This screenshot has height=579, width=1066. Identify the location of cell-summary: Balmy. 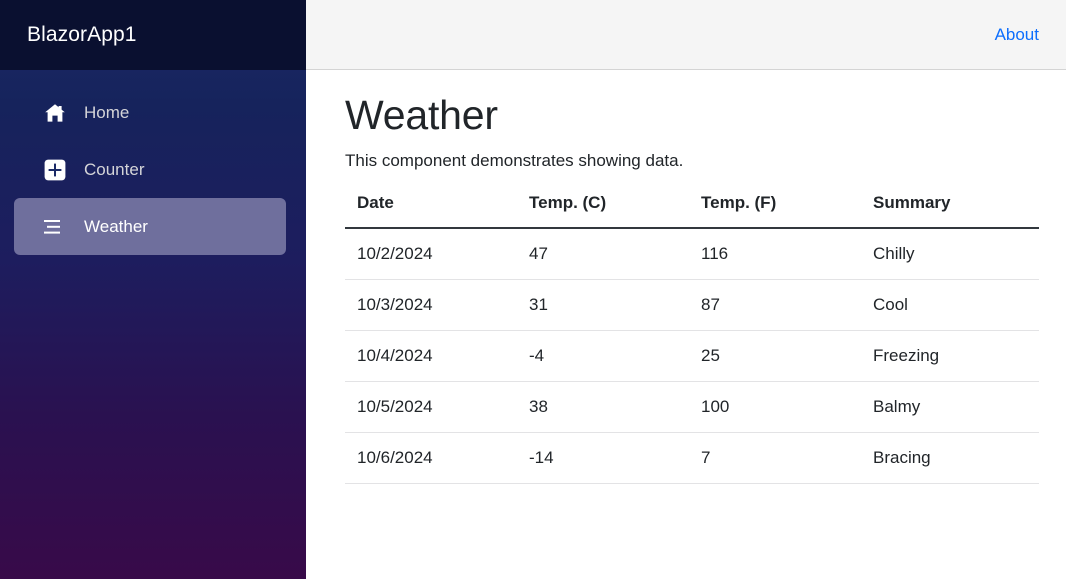
(950, 407).